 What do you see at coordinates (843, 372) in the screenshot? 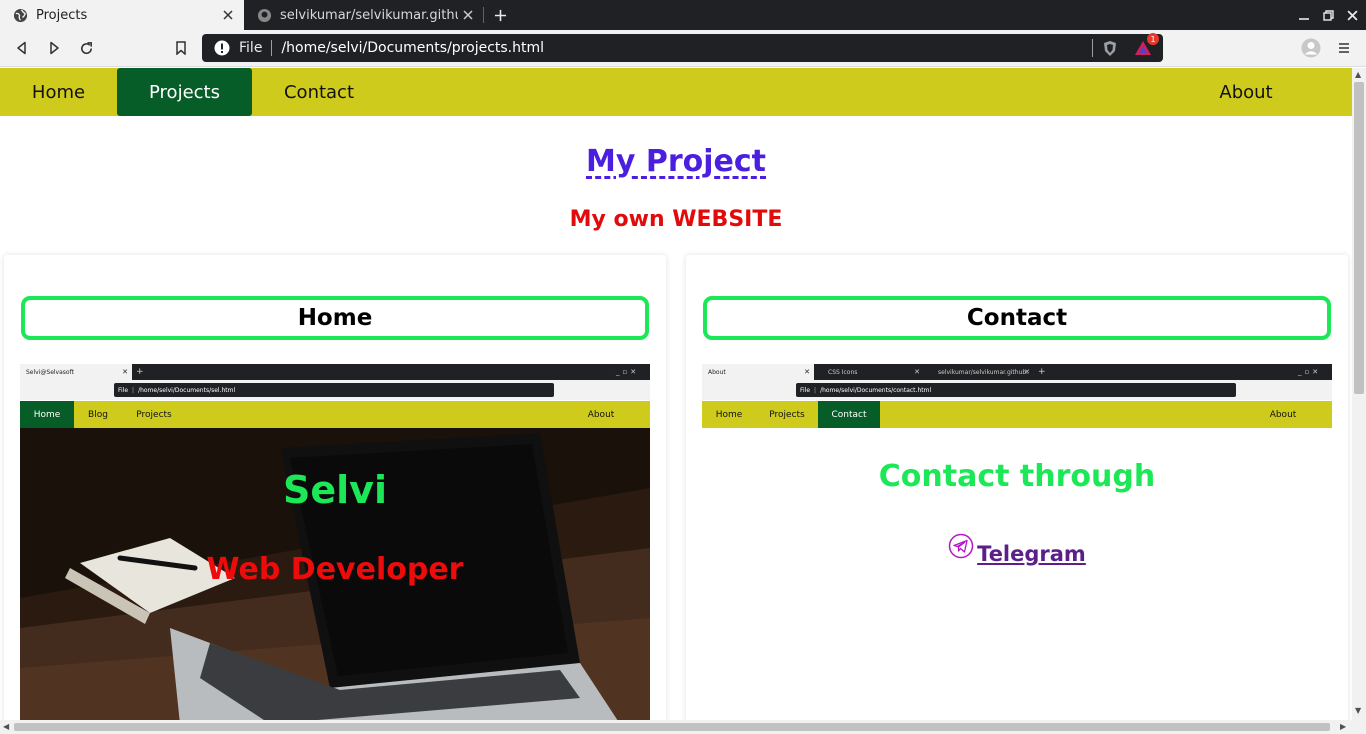
I see `mini-tab-title: CSS Icons` at bounding box center [843, 372].